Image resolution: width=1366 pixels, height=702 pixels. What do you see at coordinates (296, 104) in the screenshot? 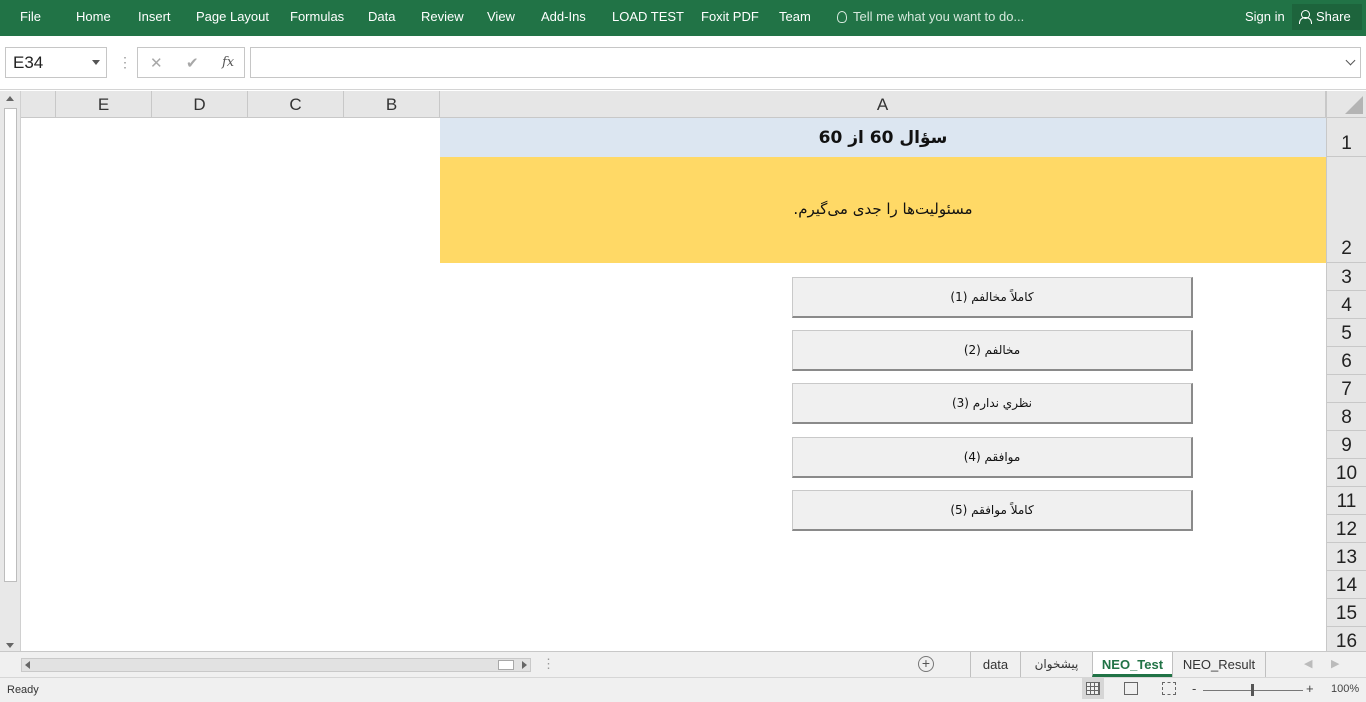
I see `column-header-c: C` at bounding box center [296, 104].